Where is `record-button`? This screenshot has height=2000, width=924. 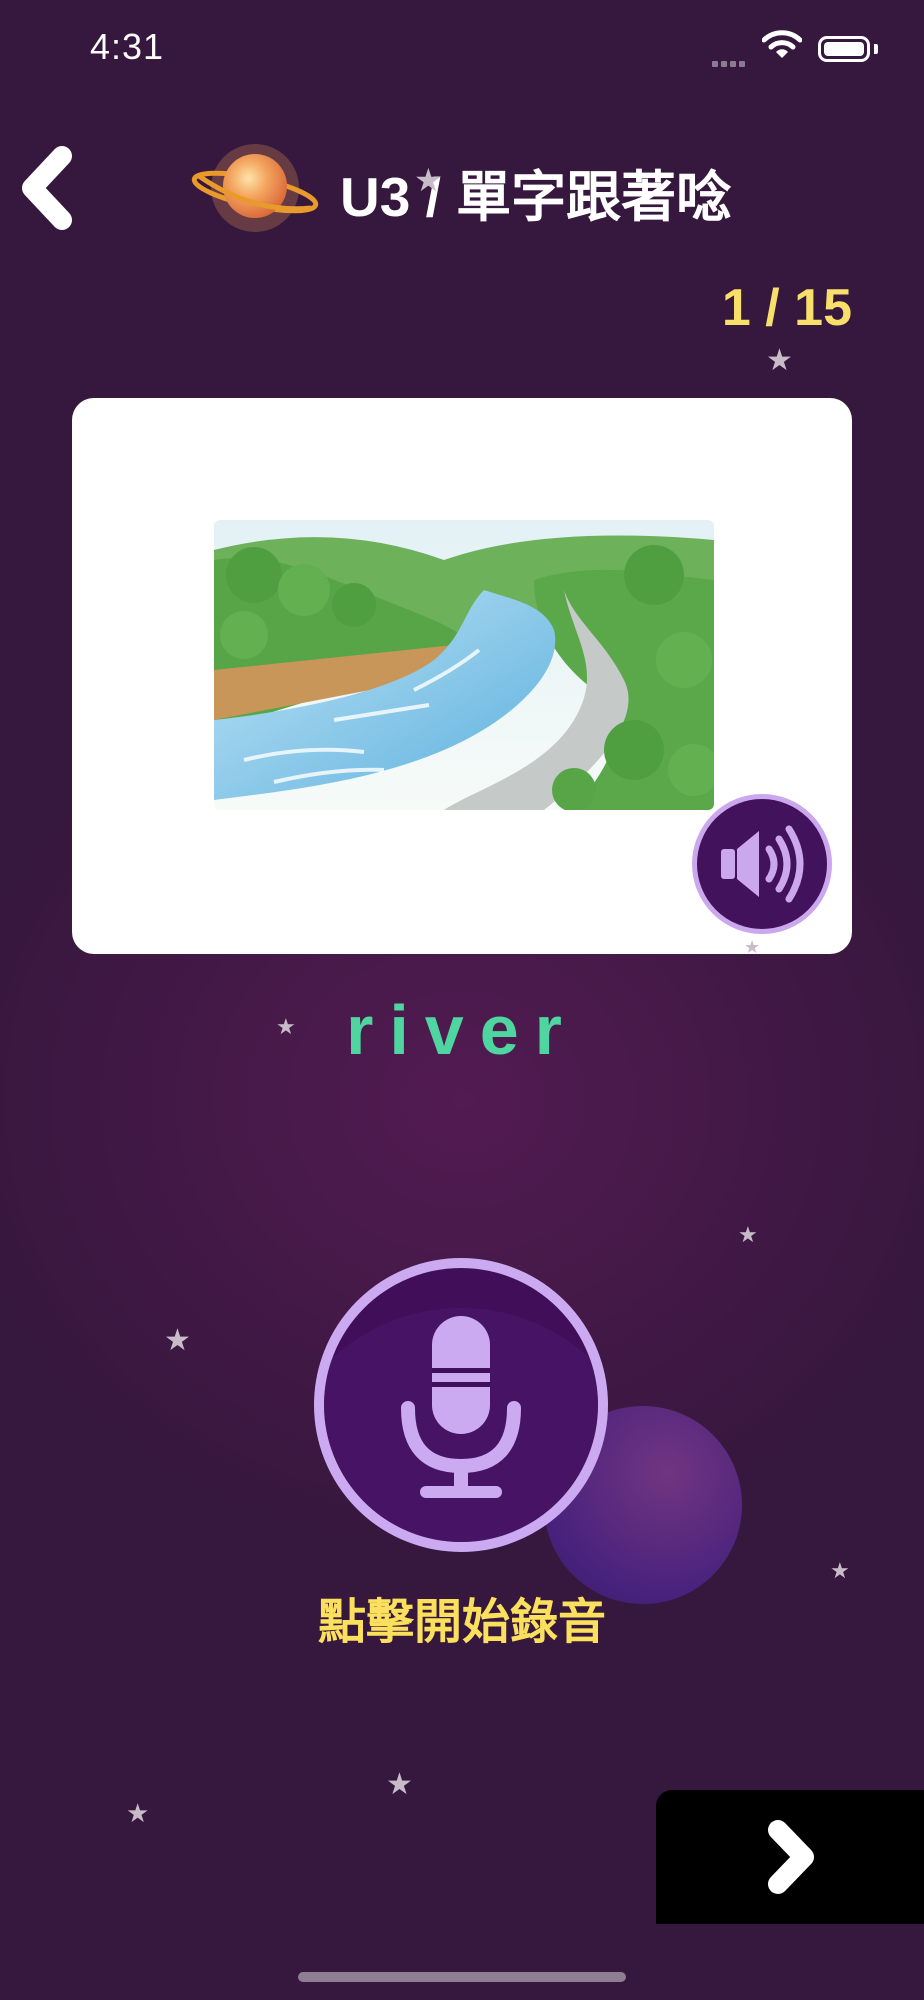 record-button is located at coordinates (461, 1405).